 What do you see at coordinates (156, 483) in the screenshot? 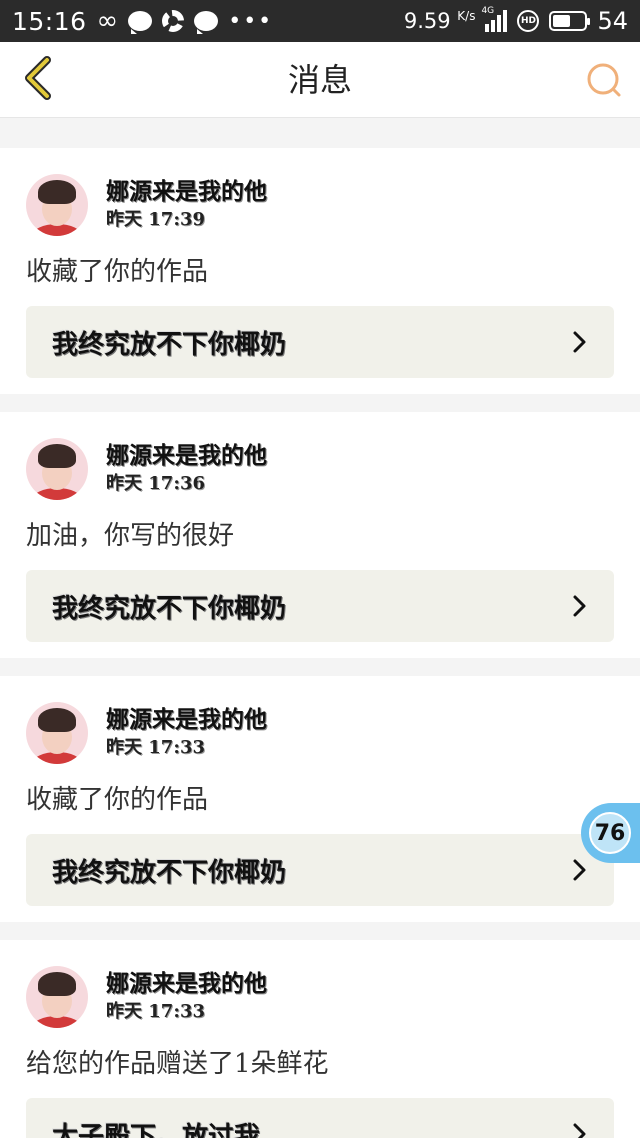
I see `message-time: 昨天 17:36` at bounding box center [156, 483].